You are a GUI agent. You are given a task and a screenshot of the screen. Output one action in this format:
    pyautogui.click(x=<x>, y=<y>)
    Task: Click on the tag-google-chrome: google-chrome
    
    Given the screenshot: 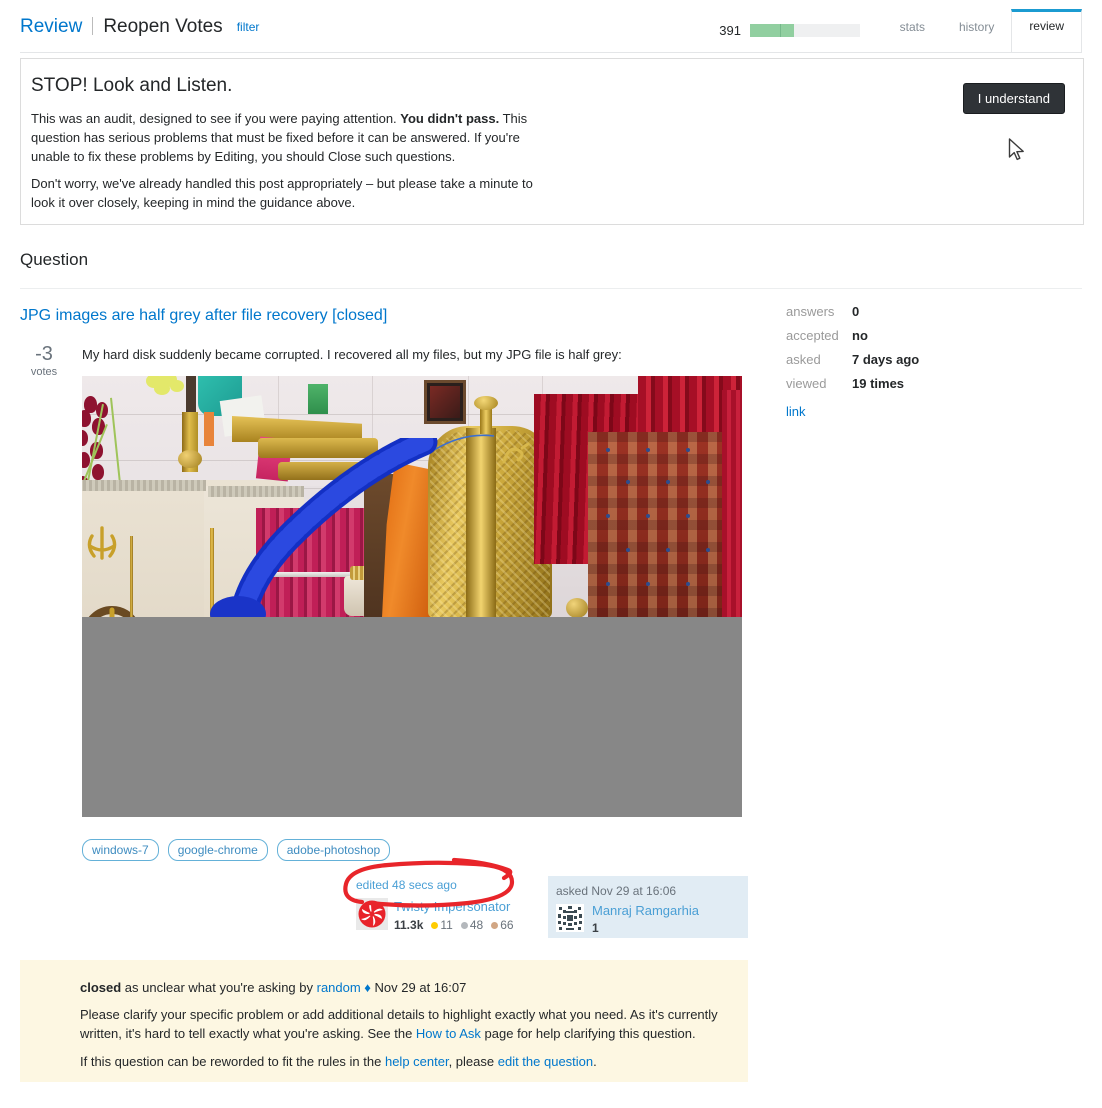 What is the action you would take?
    pyautogui.click(x=217, y=850)
    